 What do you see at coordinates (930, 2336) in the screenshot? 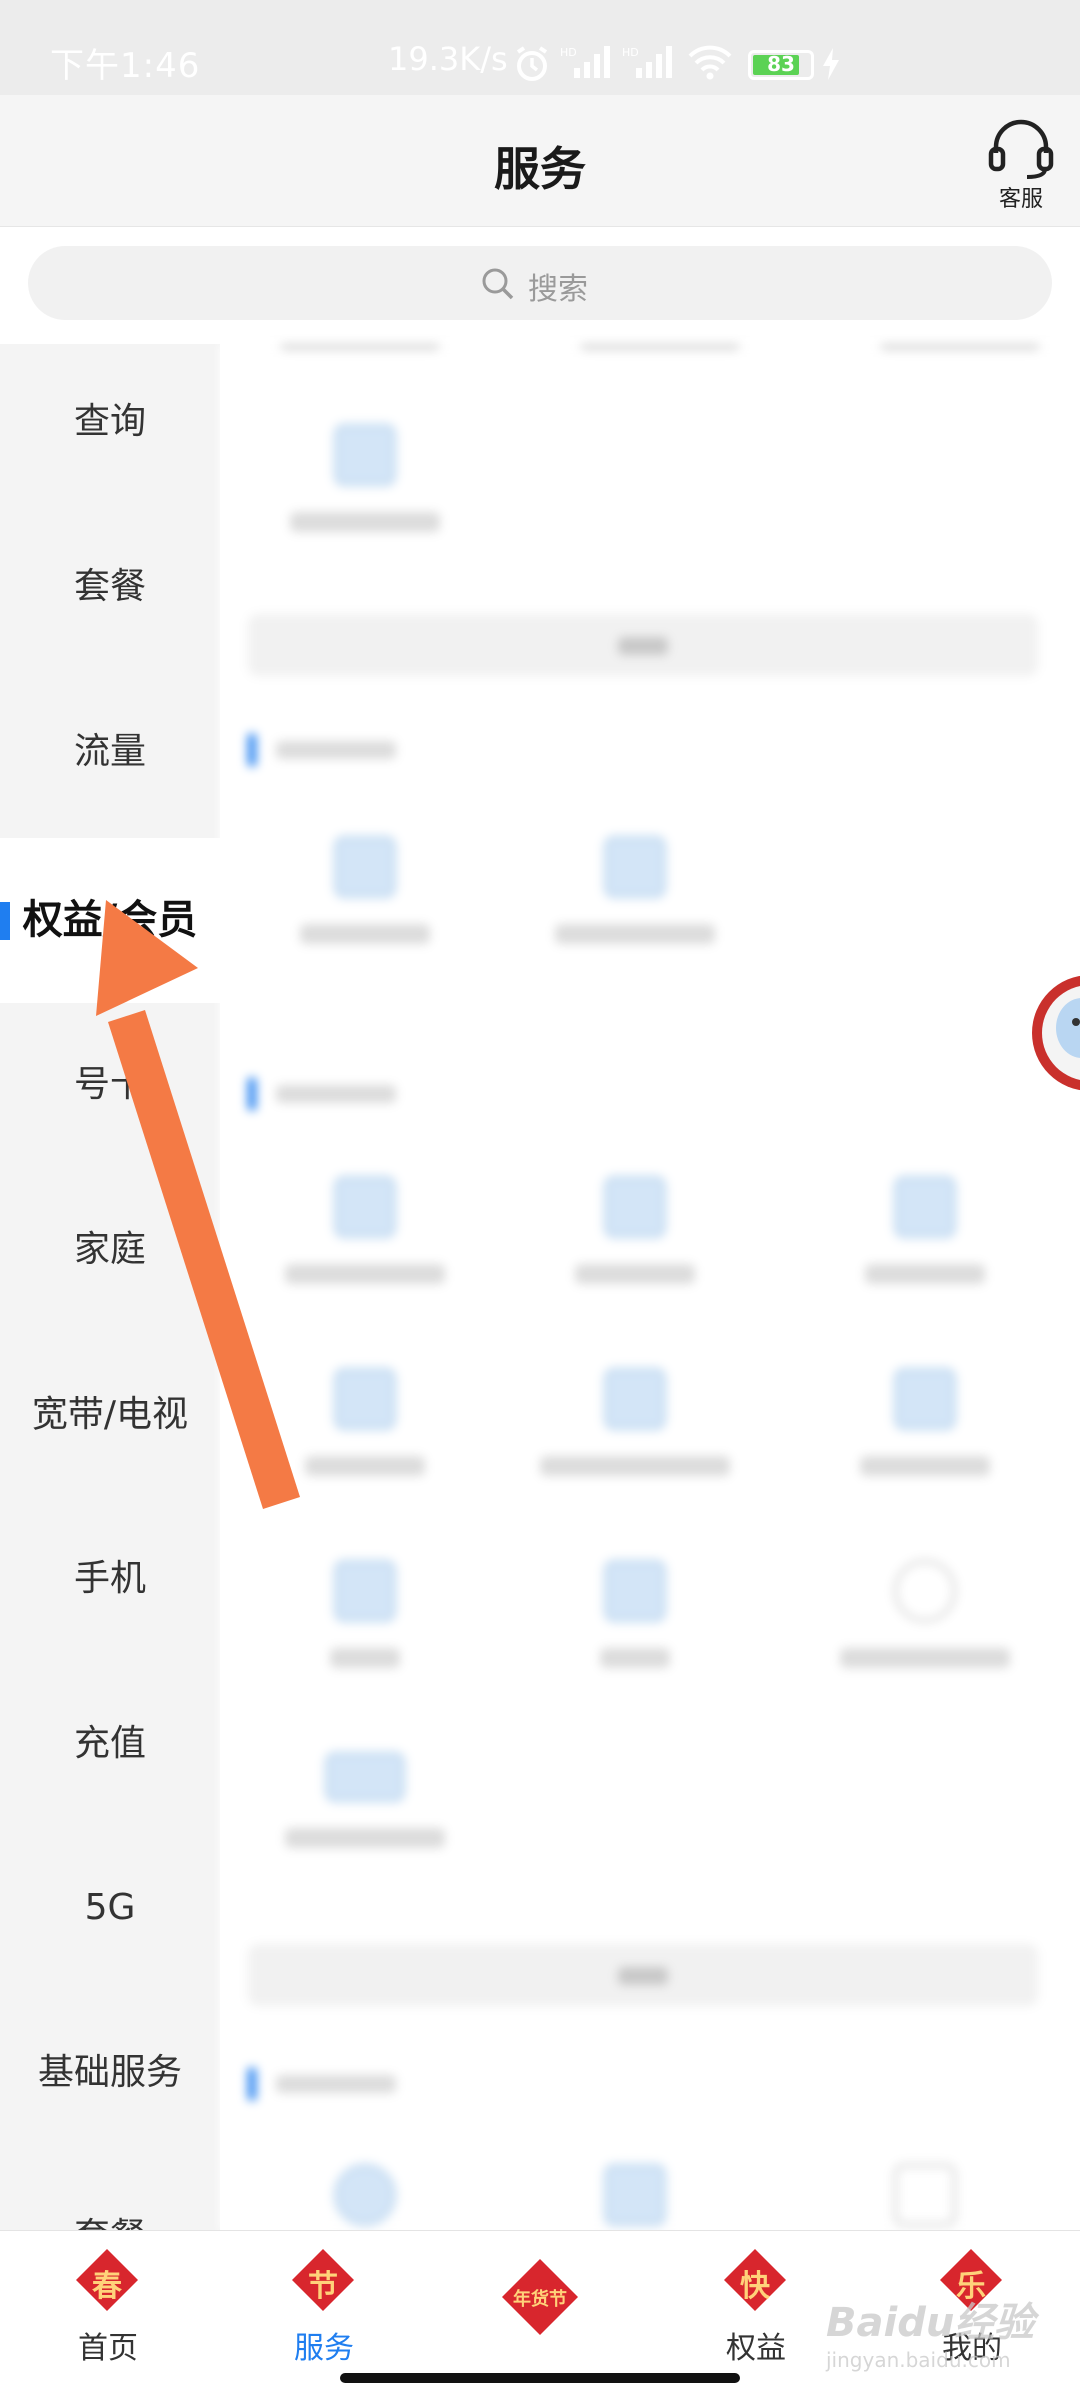
I see `baidu-watermark: Baidu经验 jingyan.baidu.com` at bounding box center [930, 2336].